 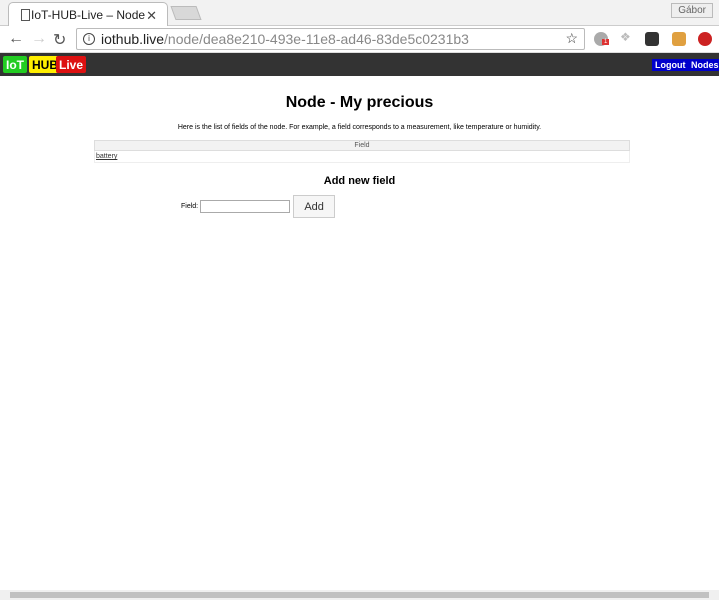 I want to click on logout-button: Logout, so click(x=670, y=65).